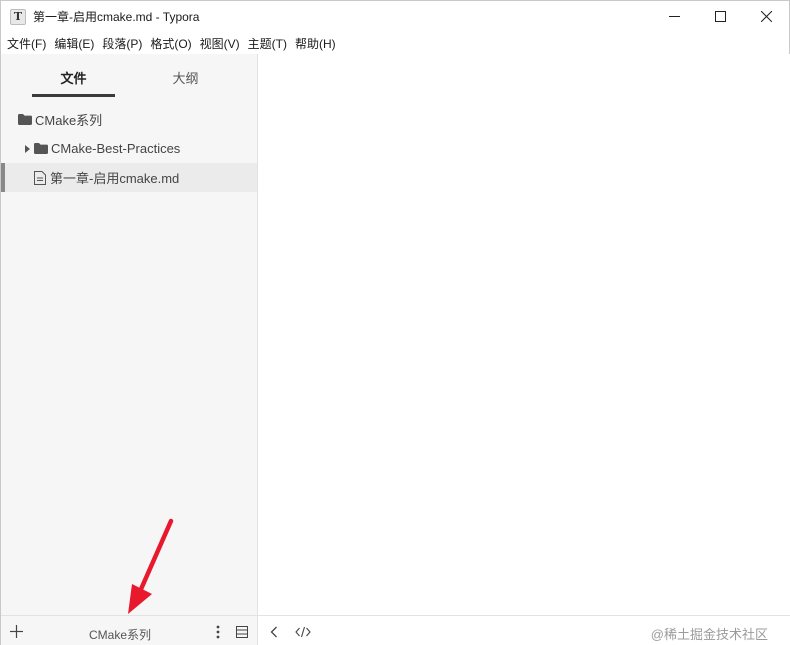 The width and height of the screenshot is (790, 645). I want to click on minimize-icon, so click(674, 16).